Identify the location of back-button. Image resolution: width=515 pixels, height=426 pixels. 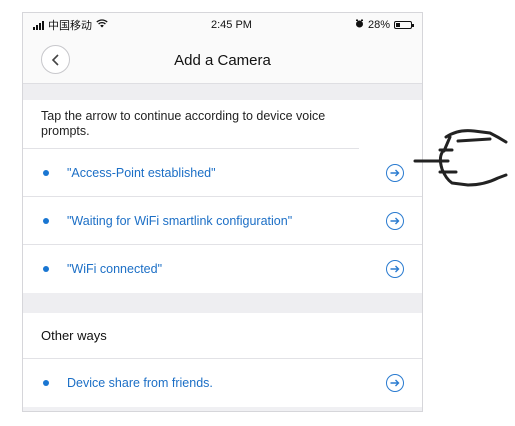
(55, 59).